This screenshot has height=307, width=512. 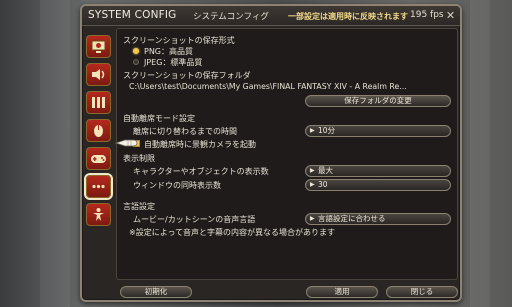 What do you see at coordinates (156, 292) in the screenshot?
I see `reset-button: 初期化` at bounding box center [156, 292].